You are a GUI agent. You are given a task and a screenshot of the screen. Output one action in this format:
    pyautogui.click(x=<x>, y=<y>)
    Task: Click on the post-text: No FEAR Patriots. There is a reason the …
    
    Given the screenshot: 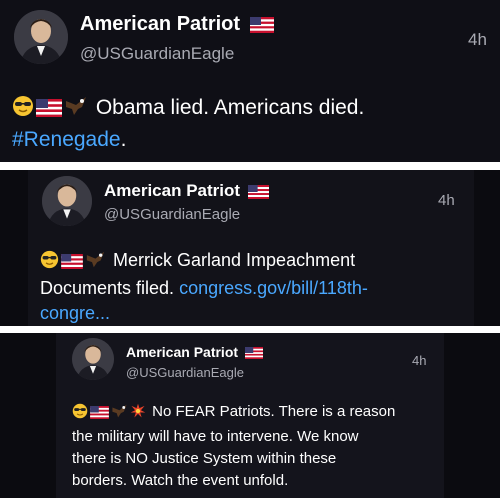 What is the action you would take?
    pyautogui.click(x=234, y=446)
    